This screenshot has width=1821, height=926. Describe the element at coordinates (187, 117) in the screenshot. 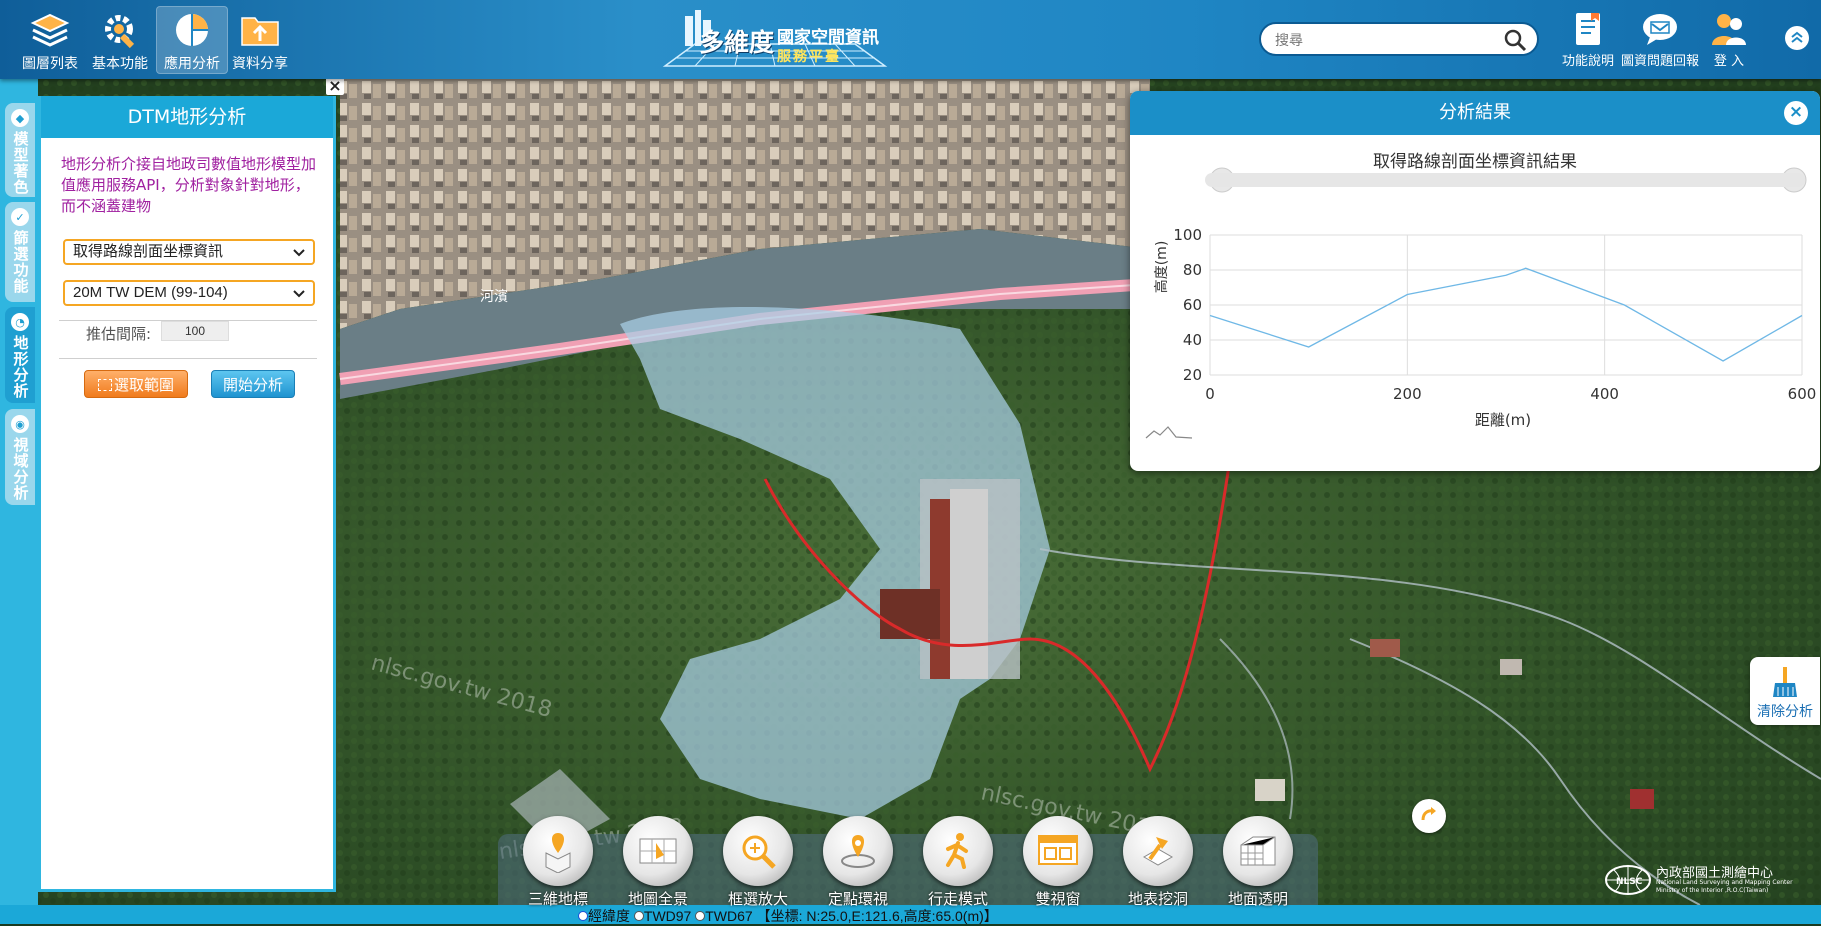

I see `panel-title: DTM地形分析` at that location.